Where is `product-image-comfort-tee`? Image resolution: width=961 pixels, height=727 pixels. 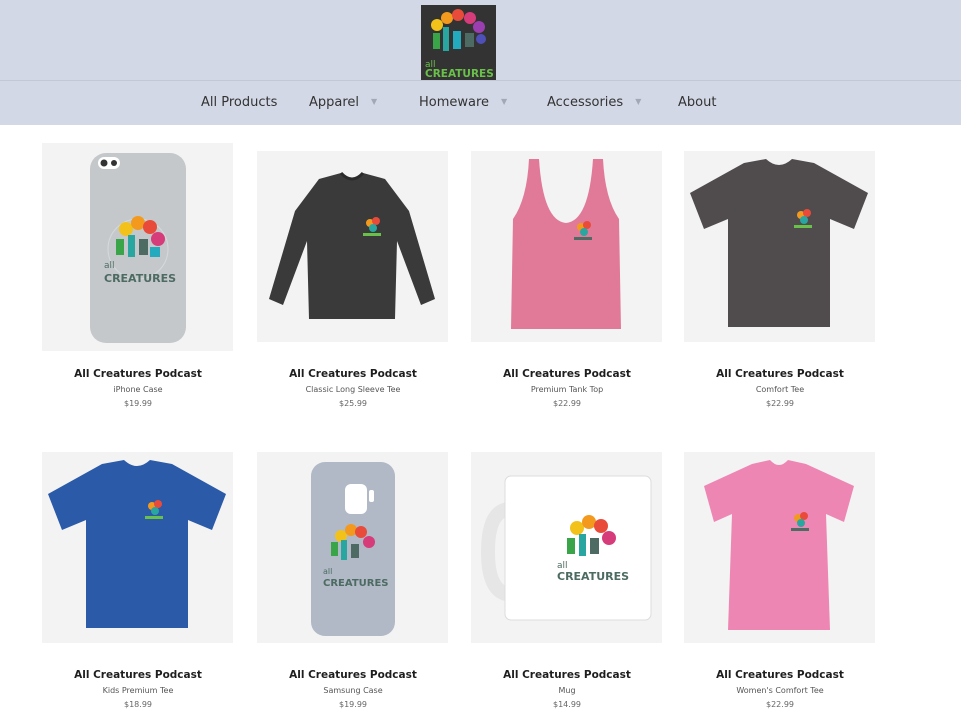
product-image-comfort-tee is located at coordinates (779, 246).